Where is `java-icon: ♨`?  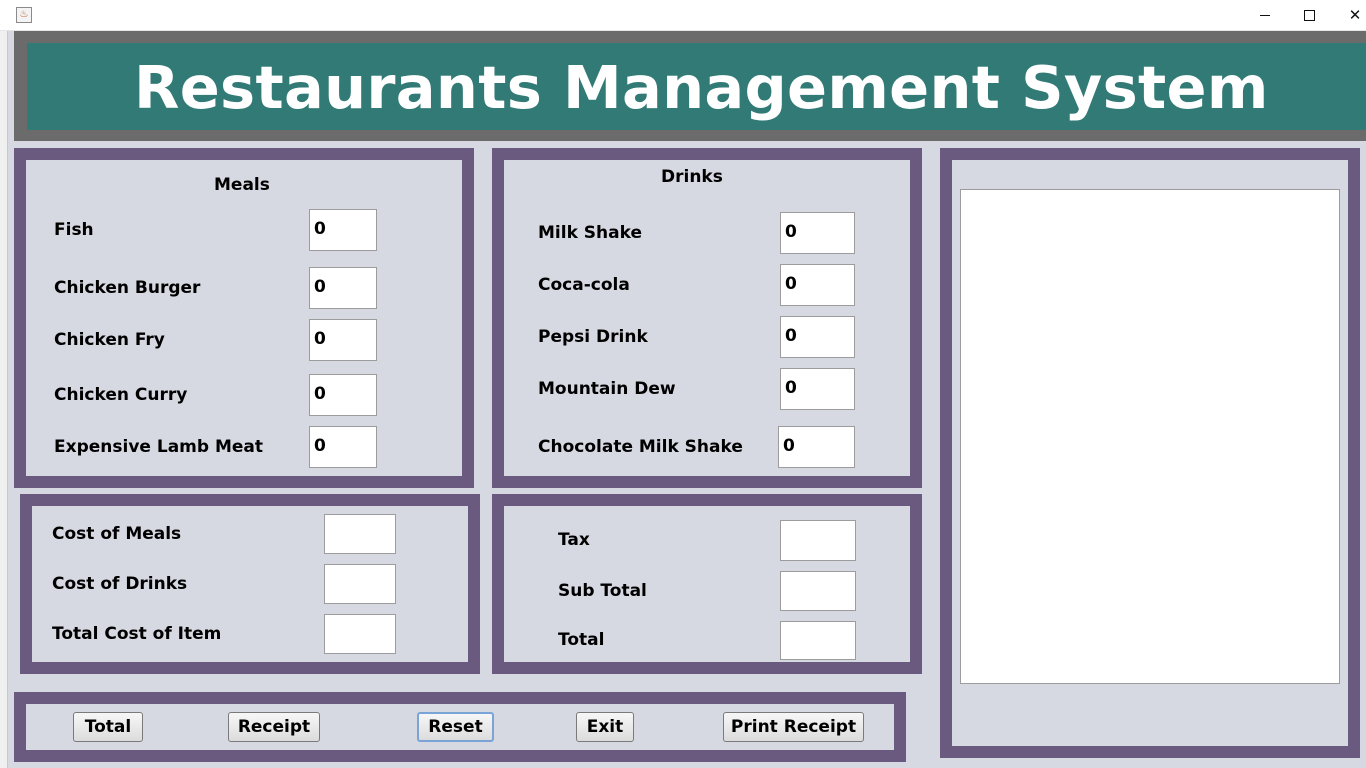 java-icon: ♨ is located at coordinates (24, 15).